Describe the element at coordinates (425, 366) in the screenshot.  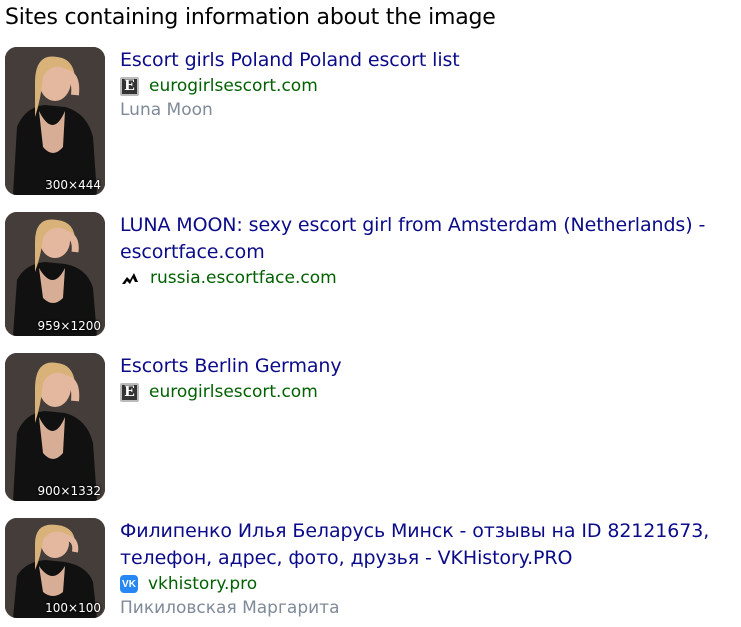
I see `result-title-link: Escorts Berlin Germany` at that location.